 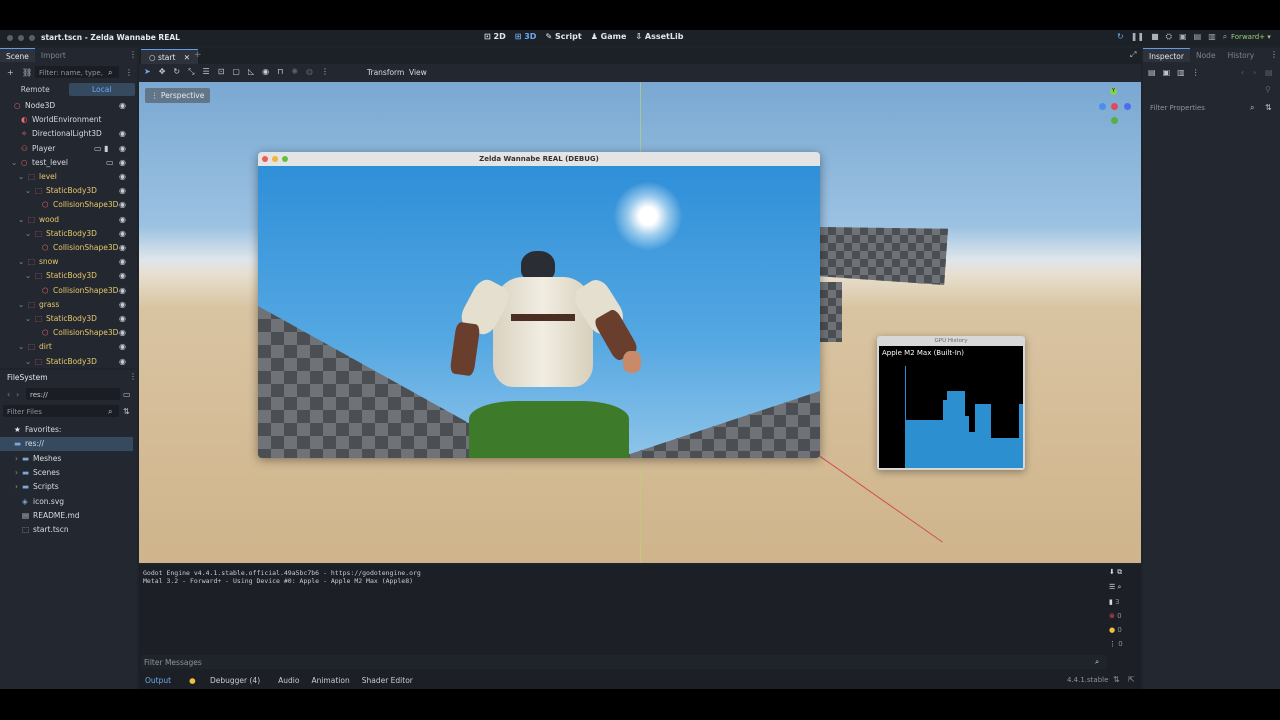 I want to click on error-count: ⊗ 0, so click(x=1115, y=616).